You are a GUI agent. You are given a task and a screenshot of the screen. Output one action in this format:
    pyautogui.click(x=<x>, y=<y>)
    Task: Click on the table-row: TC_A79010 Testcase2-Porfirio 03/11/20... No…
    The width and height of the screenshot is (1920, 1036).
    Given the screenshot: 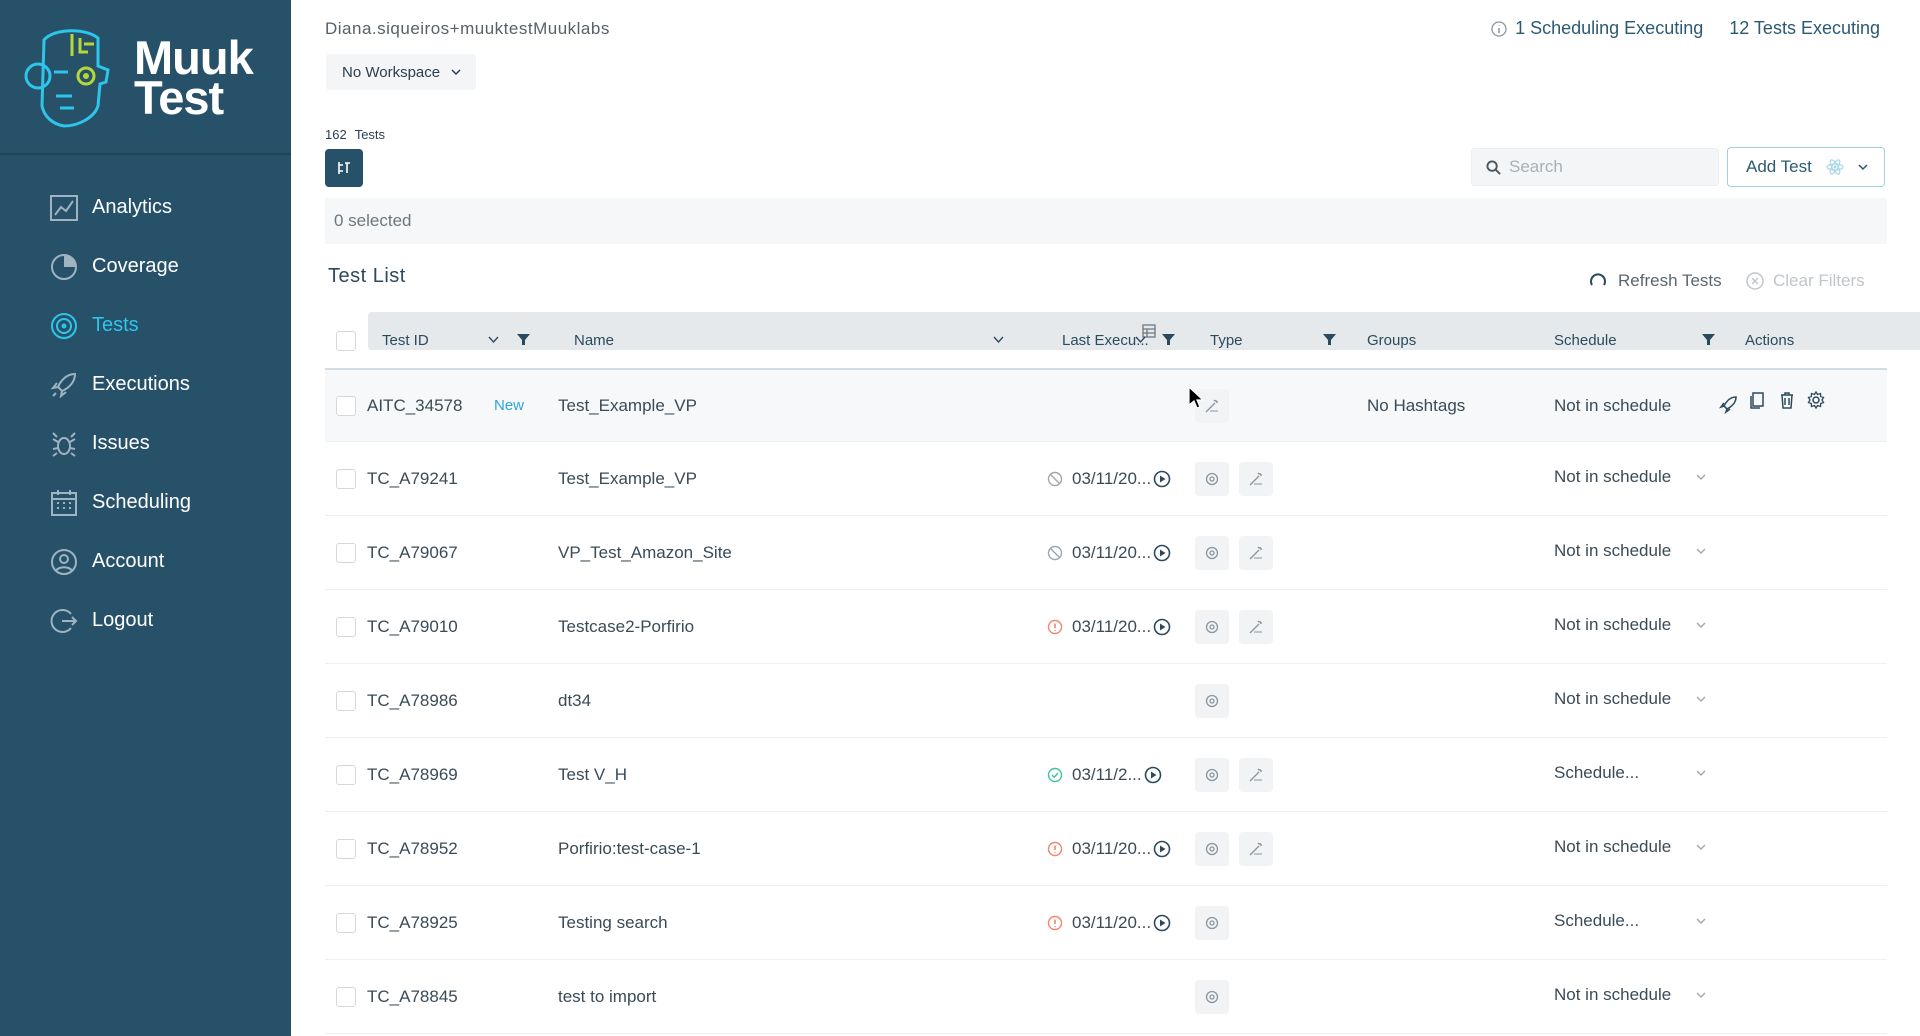 What is the action you would take?
    pyautogui.click(x=1106, y=627)
    